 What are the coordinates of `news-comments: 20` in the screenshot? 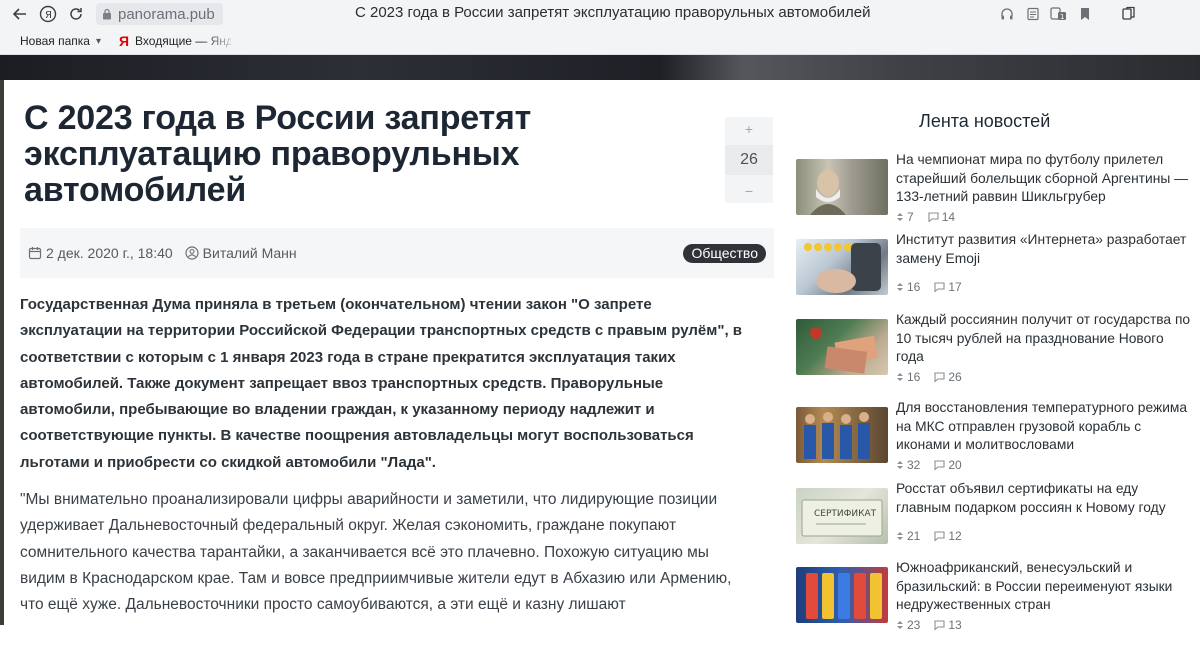 It's located at (948, 465).